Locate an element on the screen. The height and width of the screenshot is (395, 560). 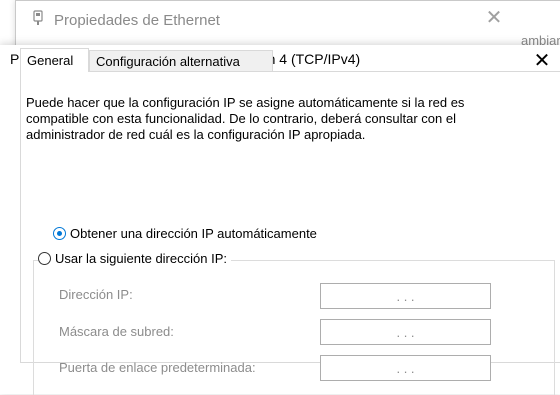
use-following-ip-radio: Usar la siguiente dirección IP: is located at coordinates (134, 258).